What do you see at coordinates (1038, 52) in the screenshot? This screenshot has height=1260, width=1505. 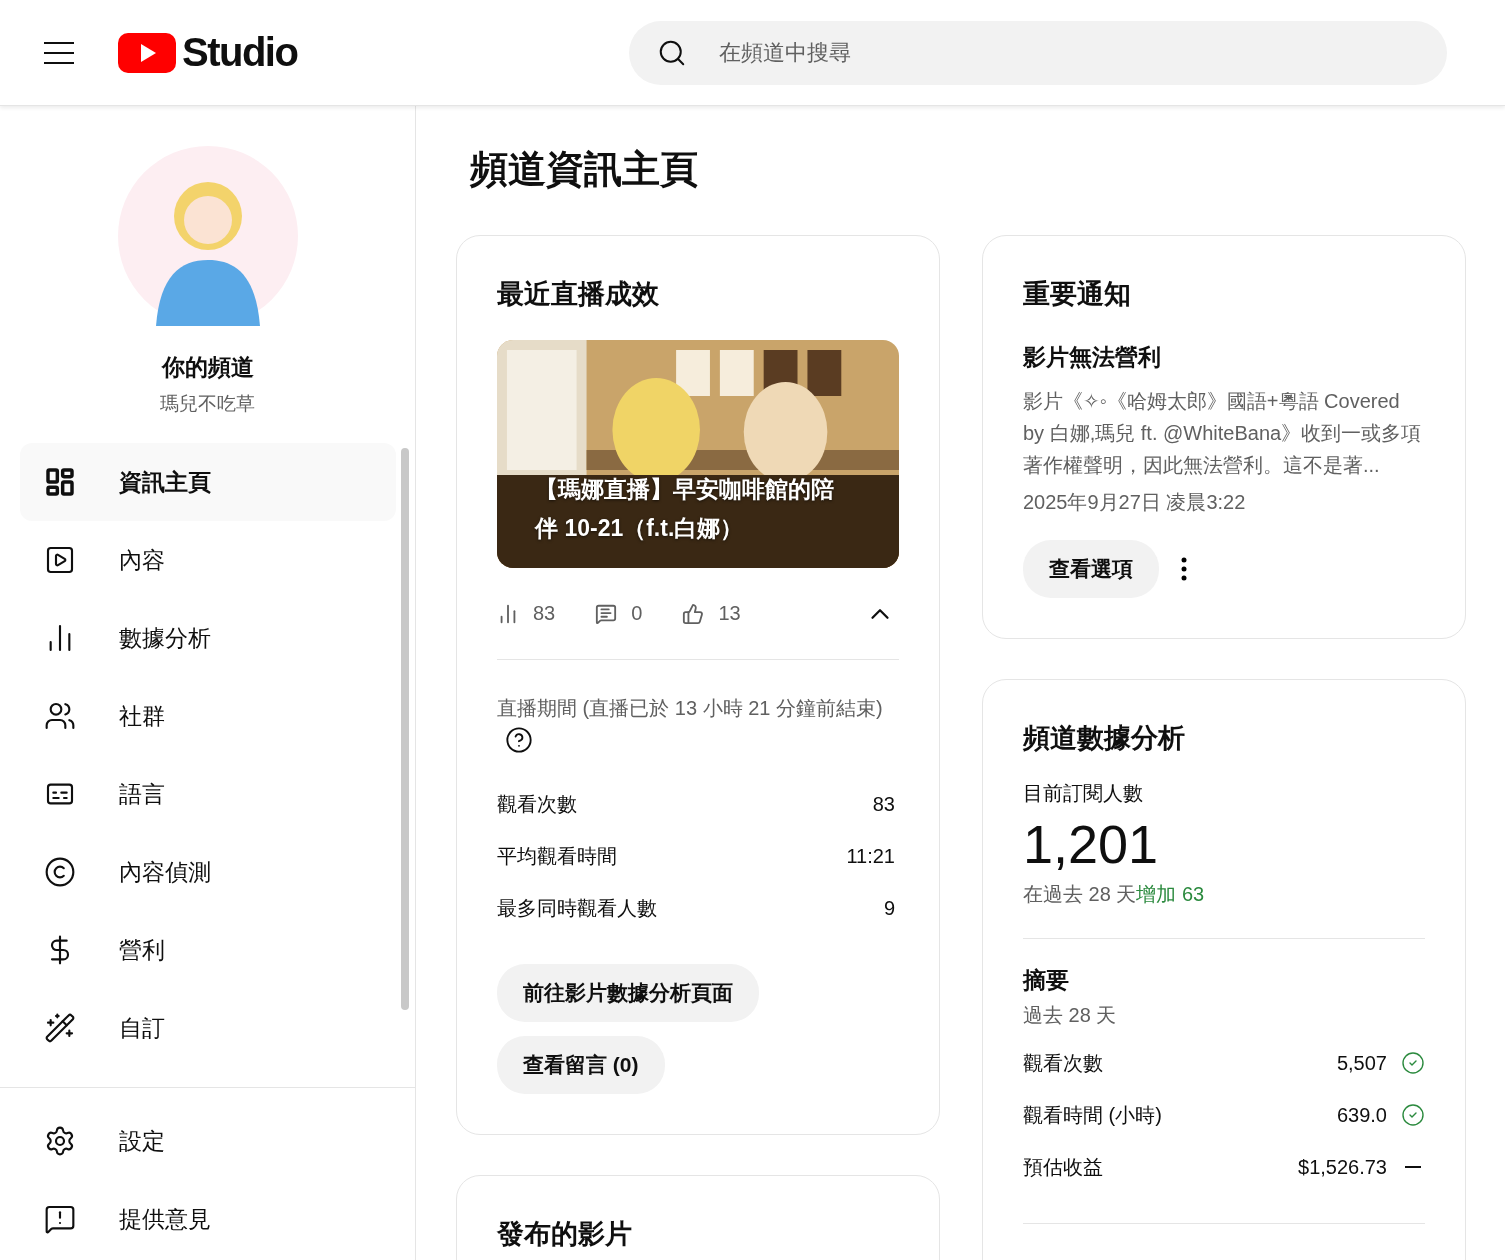 I see `search-field: 在頻道中搜尋` at bounding box center [1038, 52].